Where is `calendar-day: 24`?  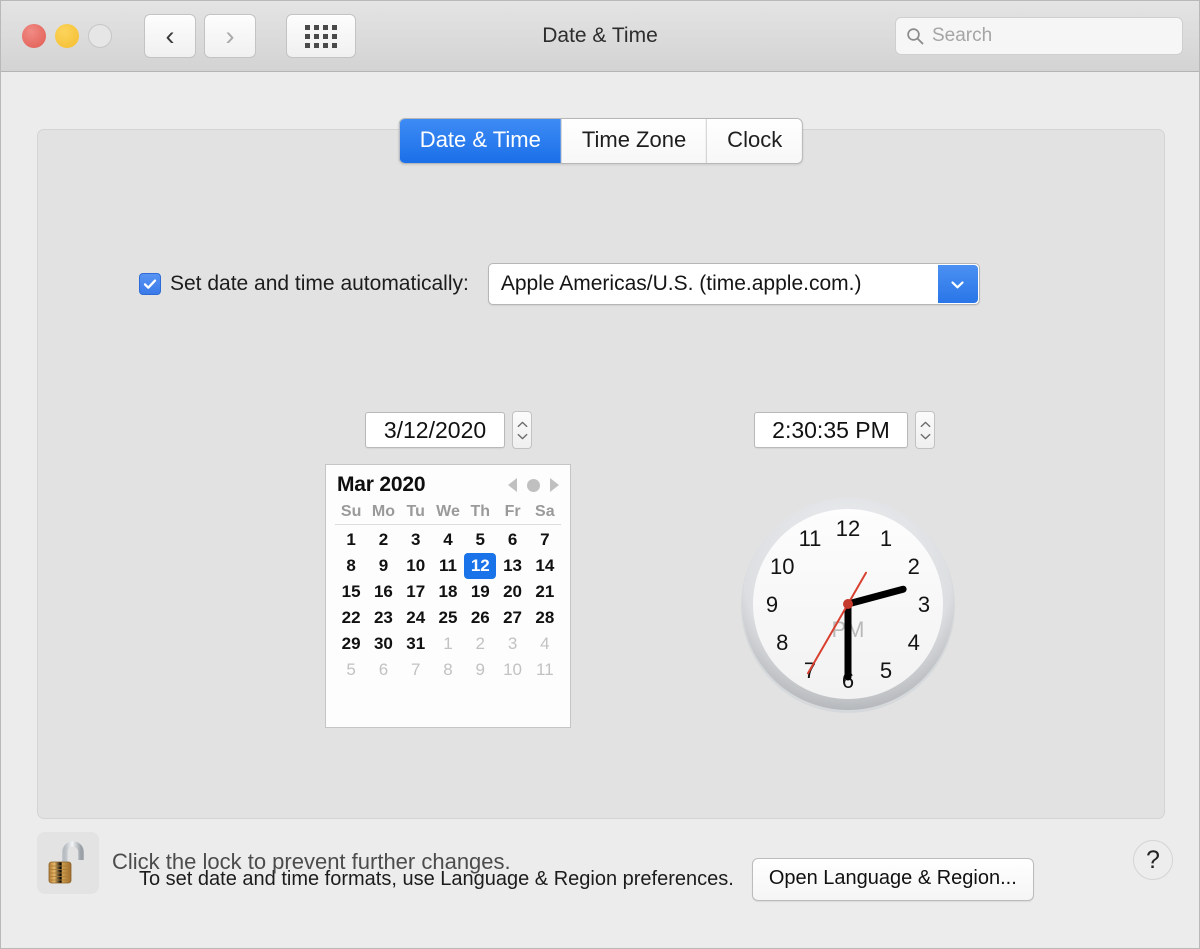 calendar-day: 24 is located at coordinates (416, 618).